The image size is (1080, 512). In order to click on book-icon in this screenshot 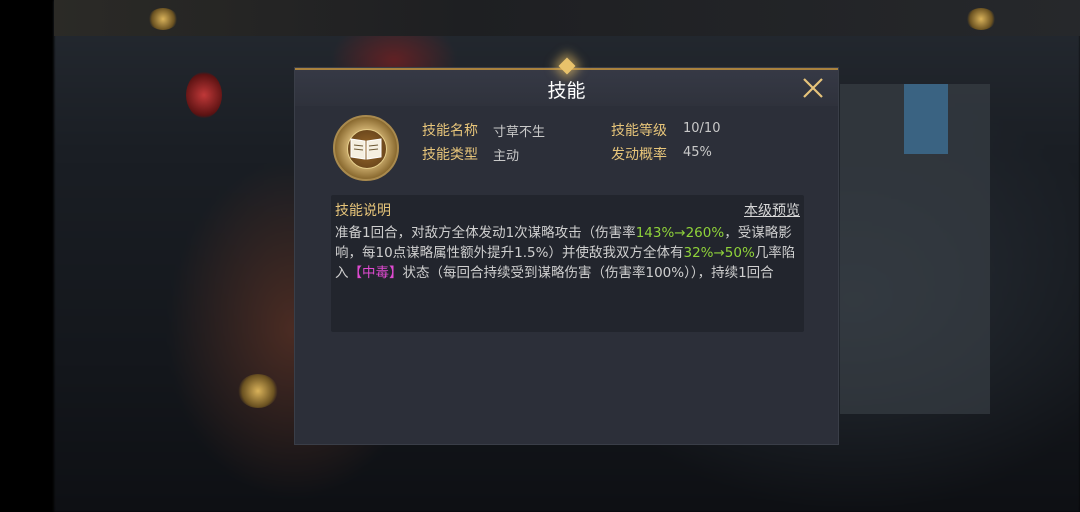, I will do `click(366, 149)`.